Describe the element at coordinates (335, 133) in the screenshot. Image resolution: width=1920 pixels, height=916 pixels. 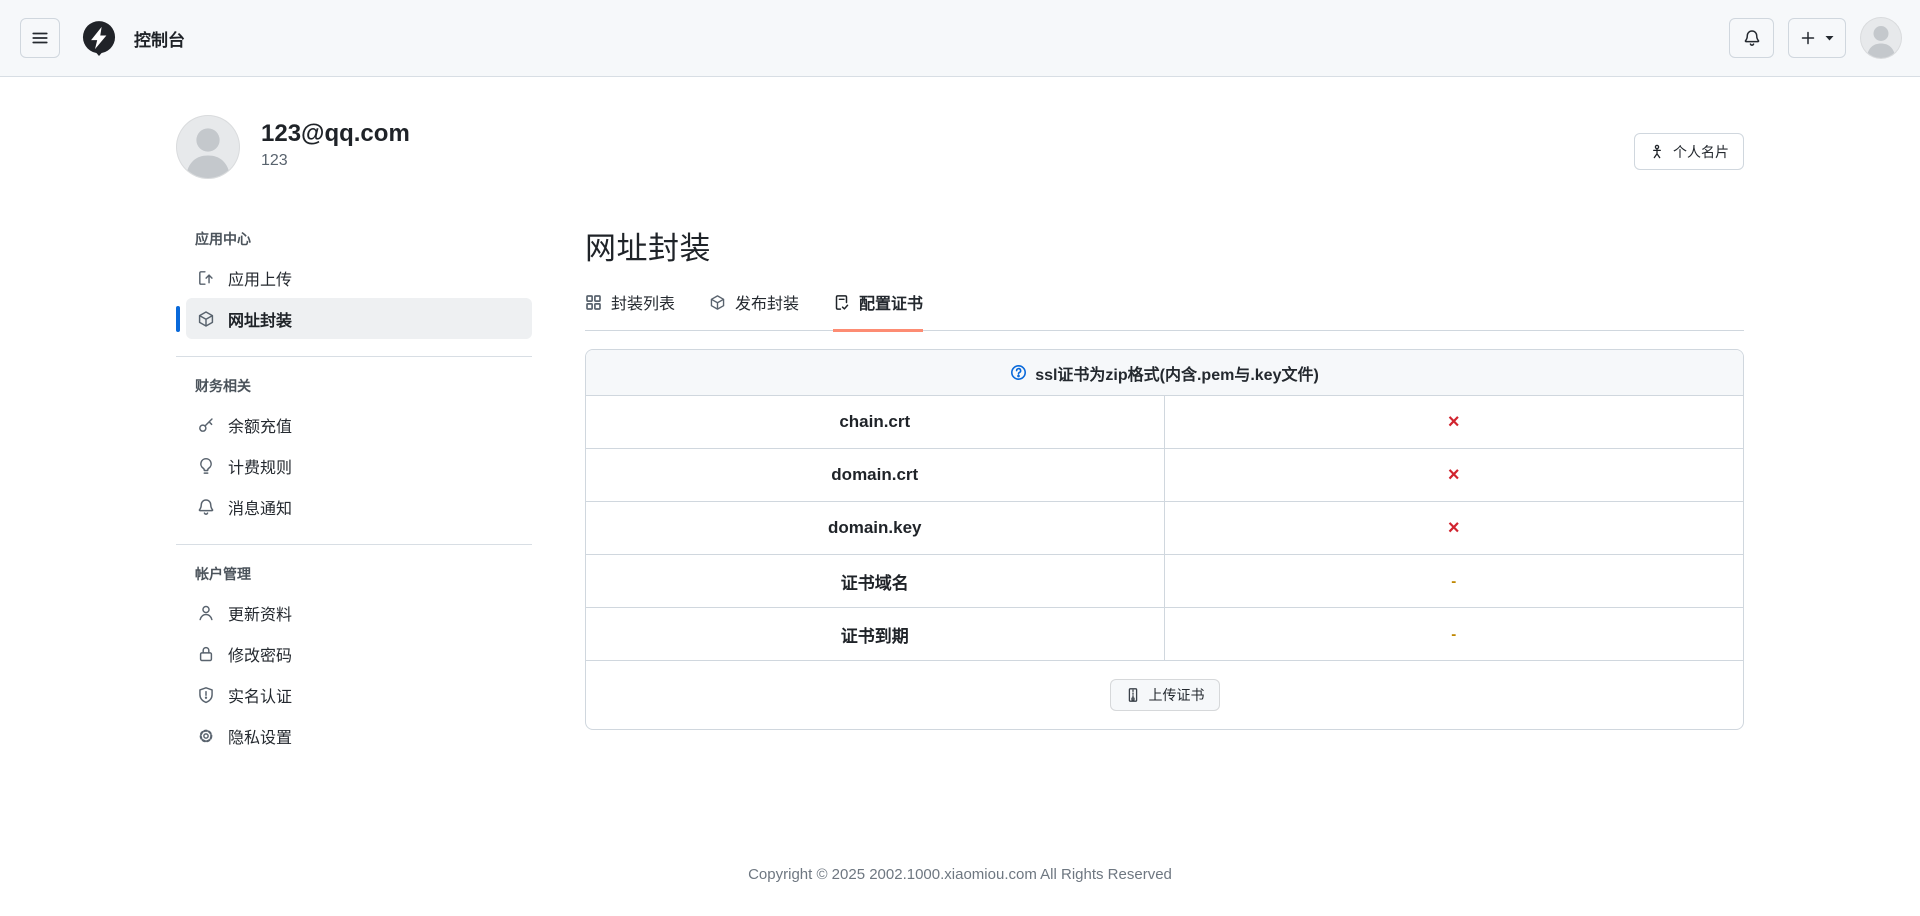
I see `profile-email: 123@qq.com` at that location.